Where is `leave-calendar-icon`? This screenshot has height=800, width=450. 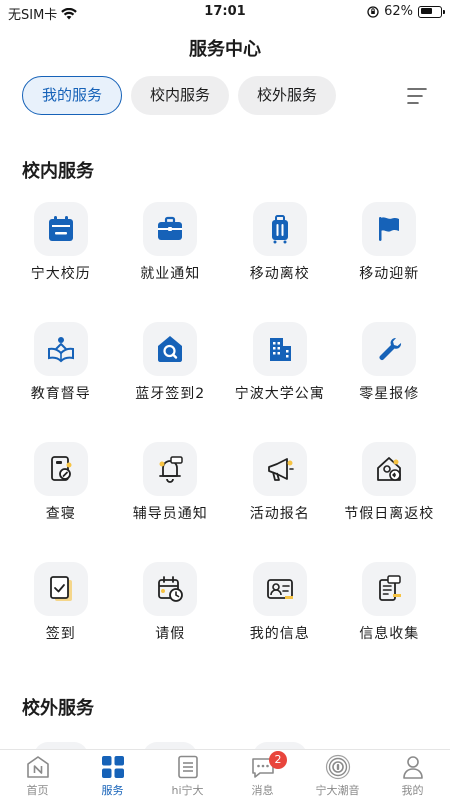 leave-calendar-icon is located at coordinates (170, 589).